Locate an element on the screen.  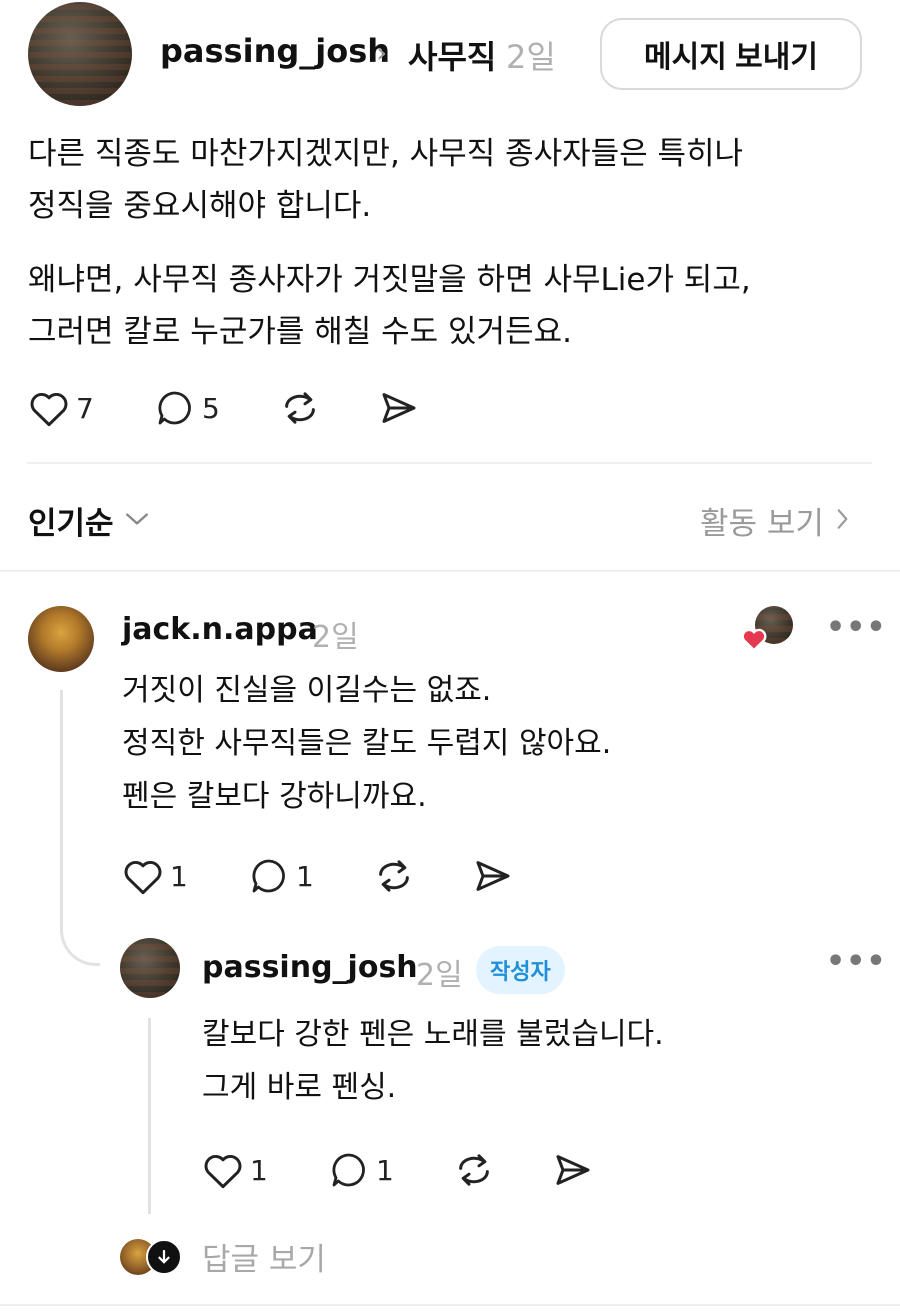
post-share-button is located at coordinates (399, 408).